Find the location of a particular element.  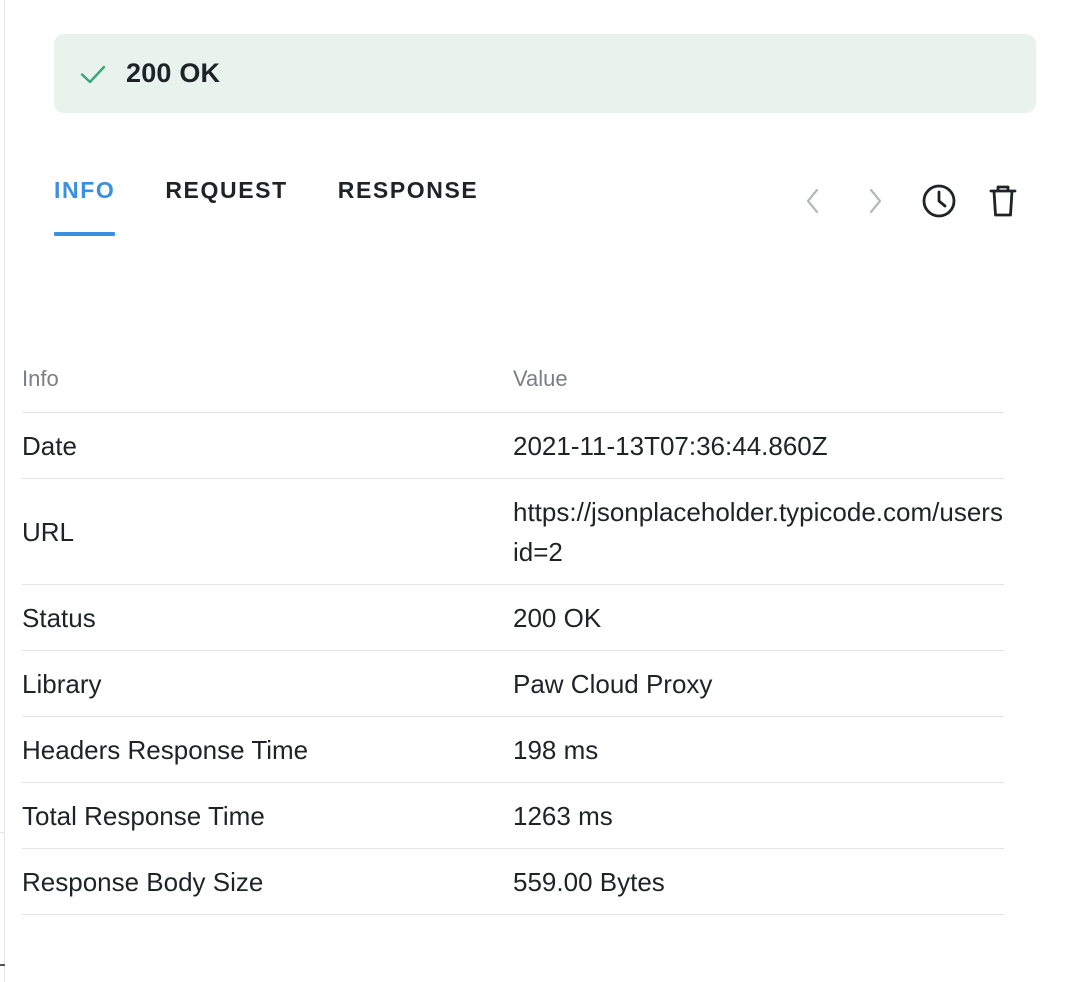

info-label-headers-time: Headers Response Time is located at coordinates (267, 749).